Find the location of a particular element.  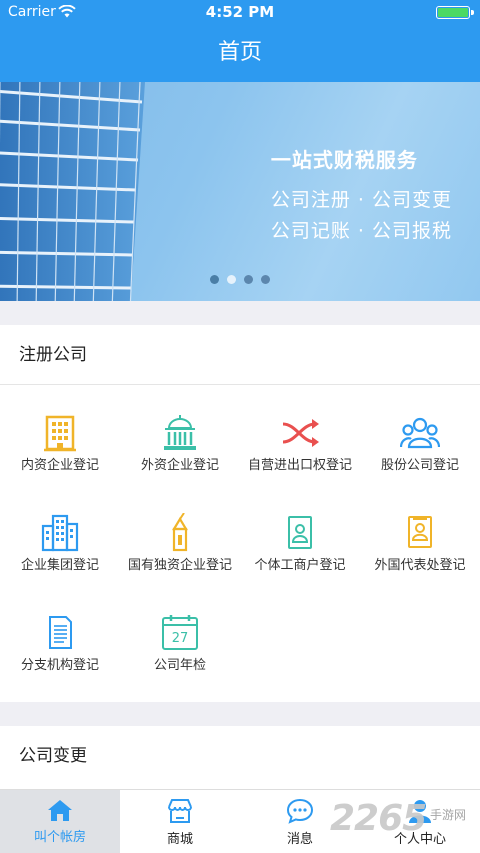

service-item-annual-check: 27 公司年检 is located at coordinates (180, 643).